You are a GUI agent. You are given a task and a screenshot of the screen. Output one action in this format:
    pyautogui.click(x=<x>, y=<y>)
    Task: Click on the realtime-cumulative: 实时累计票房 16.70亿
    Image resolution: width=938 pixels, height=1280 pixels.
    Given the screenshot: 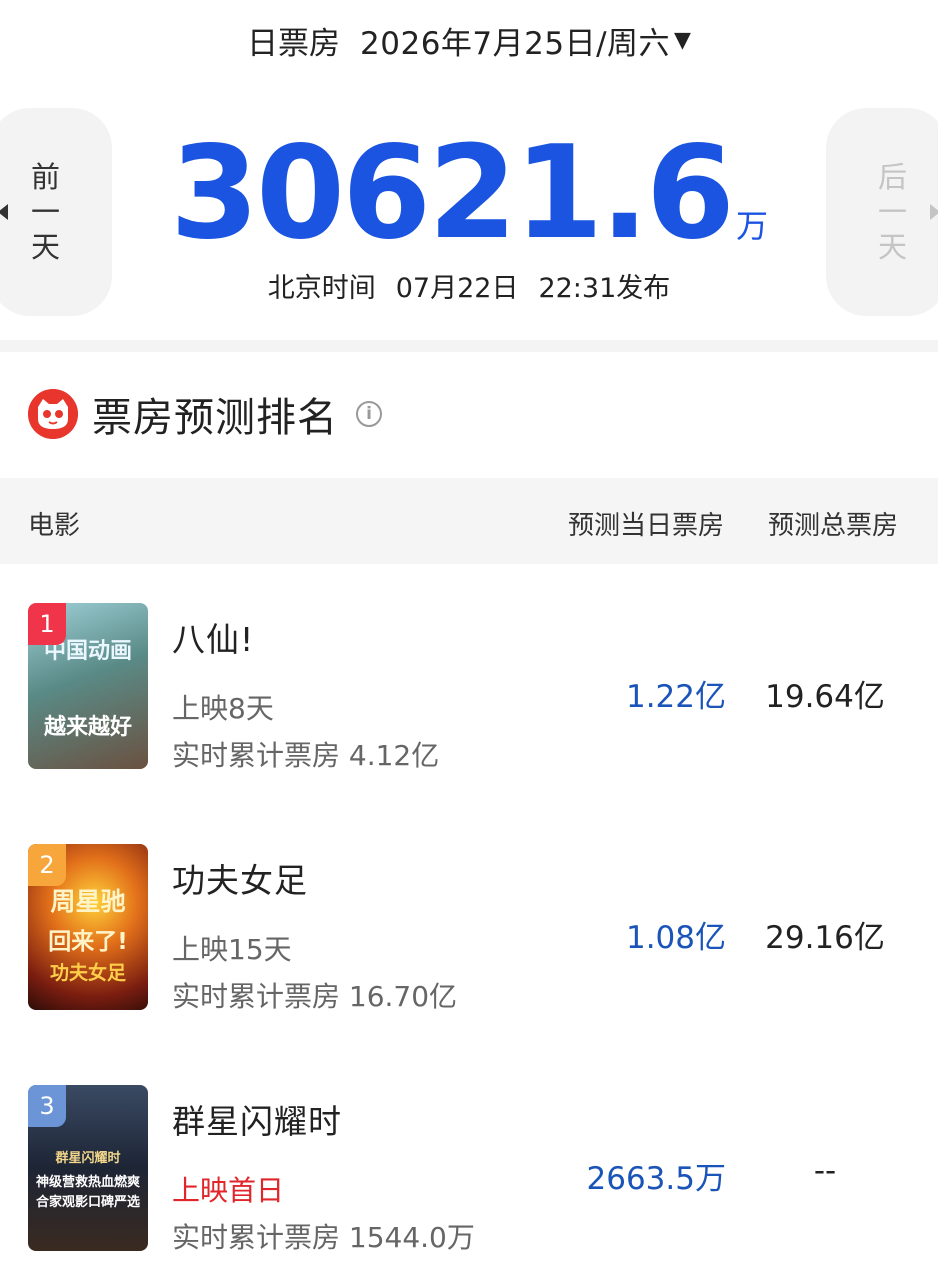 What is the action you would take?
    pyautogui.click(x=315, y=996)
    